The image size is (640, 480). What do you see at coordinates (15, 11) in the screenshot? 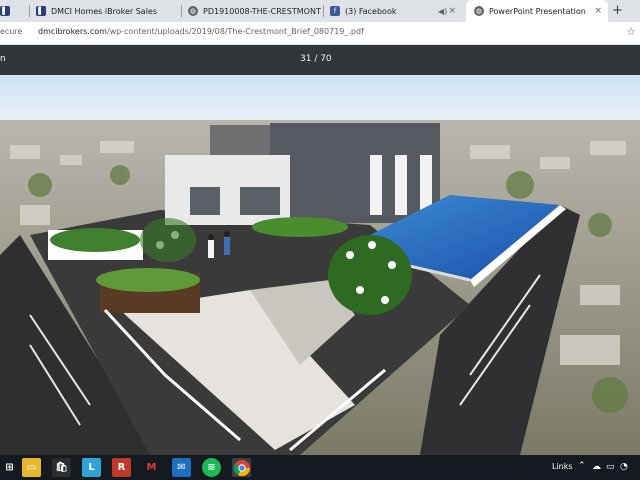
I see `browser-tab: ▌` at bounding box center [15, 11].